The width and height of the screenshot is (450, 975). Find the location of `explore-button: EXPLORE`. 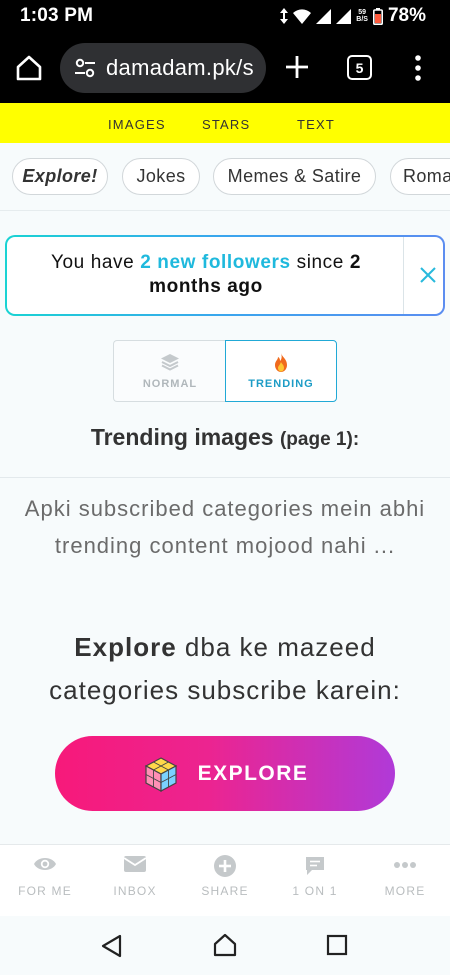

explore-button: EXPLORE is located at coordinates (225, 773).